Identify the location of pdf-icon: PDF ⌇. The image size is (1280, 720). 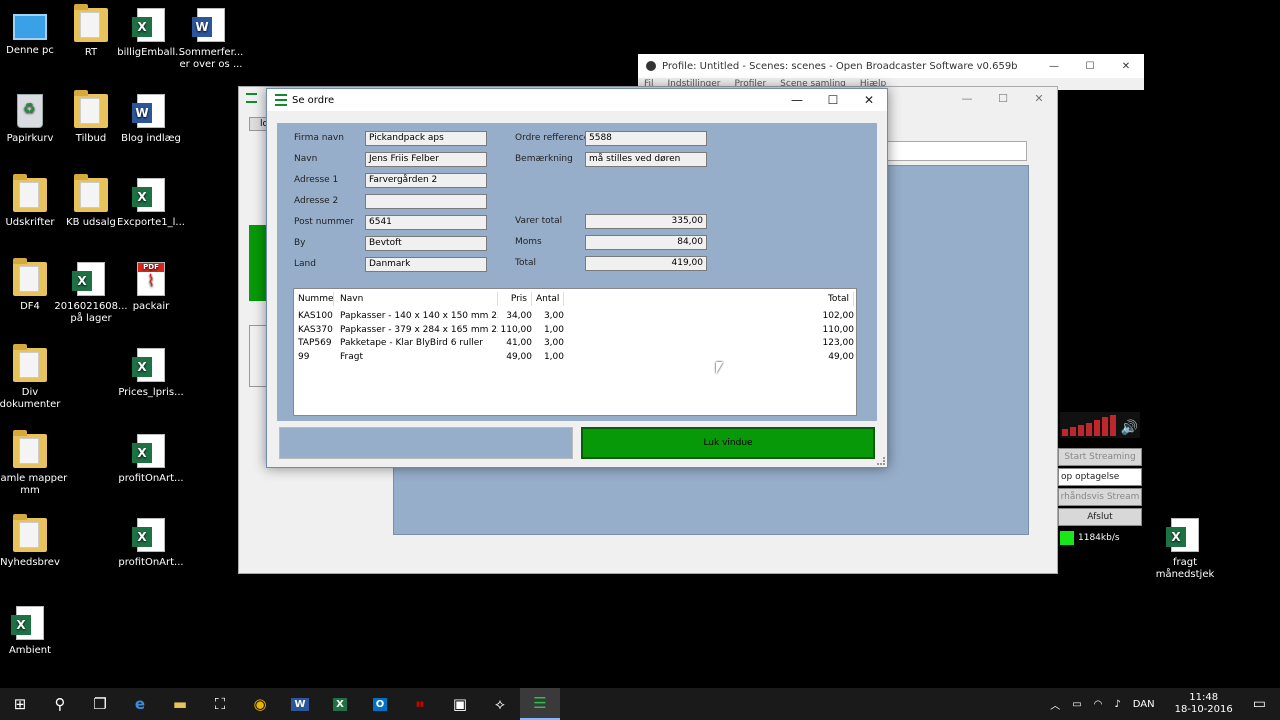
(151, 279).